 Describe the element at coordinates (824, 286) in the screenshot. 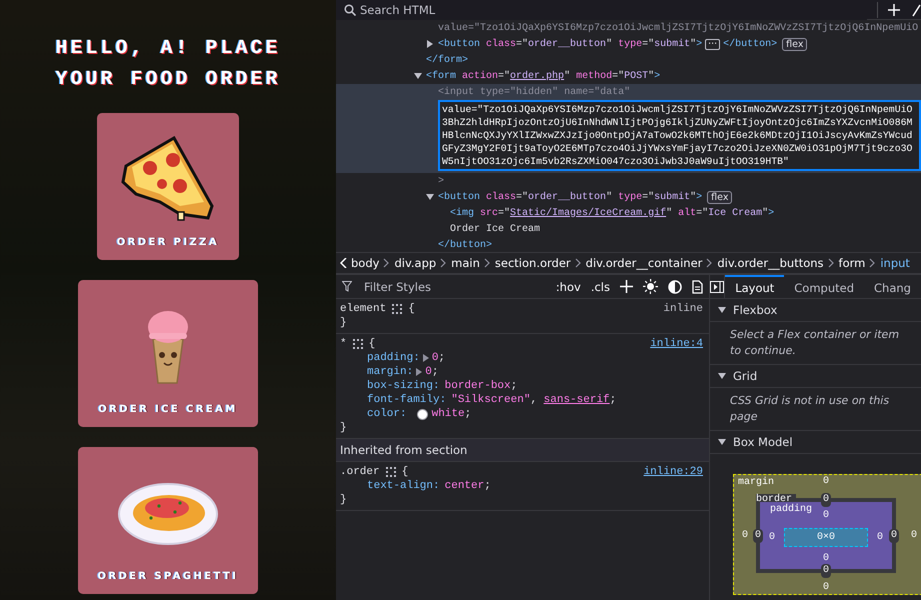

I see `panel-tab: Computed` at that location.